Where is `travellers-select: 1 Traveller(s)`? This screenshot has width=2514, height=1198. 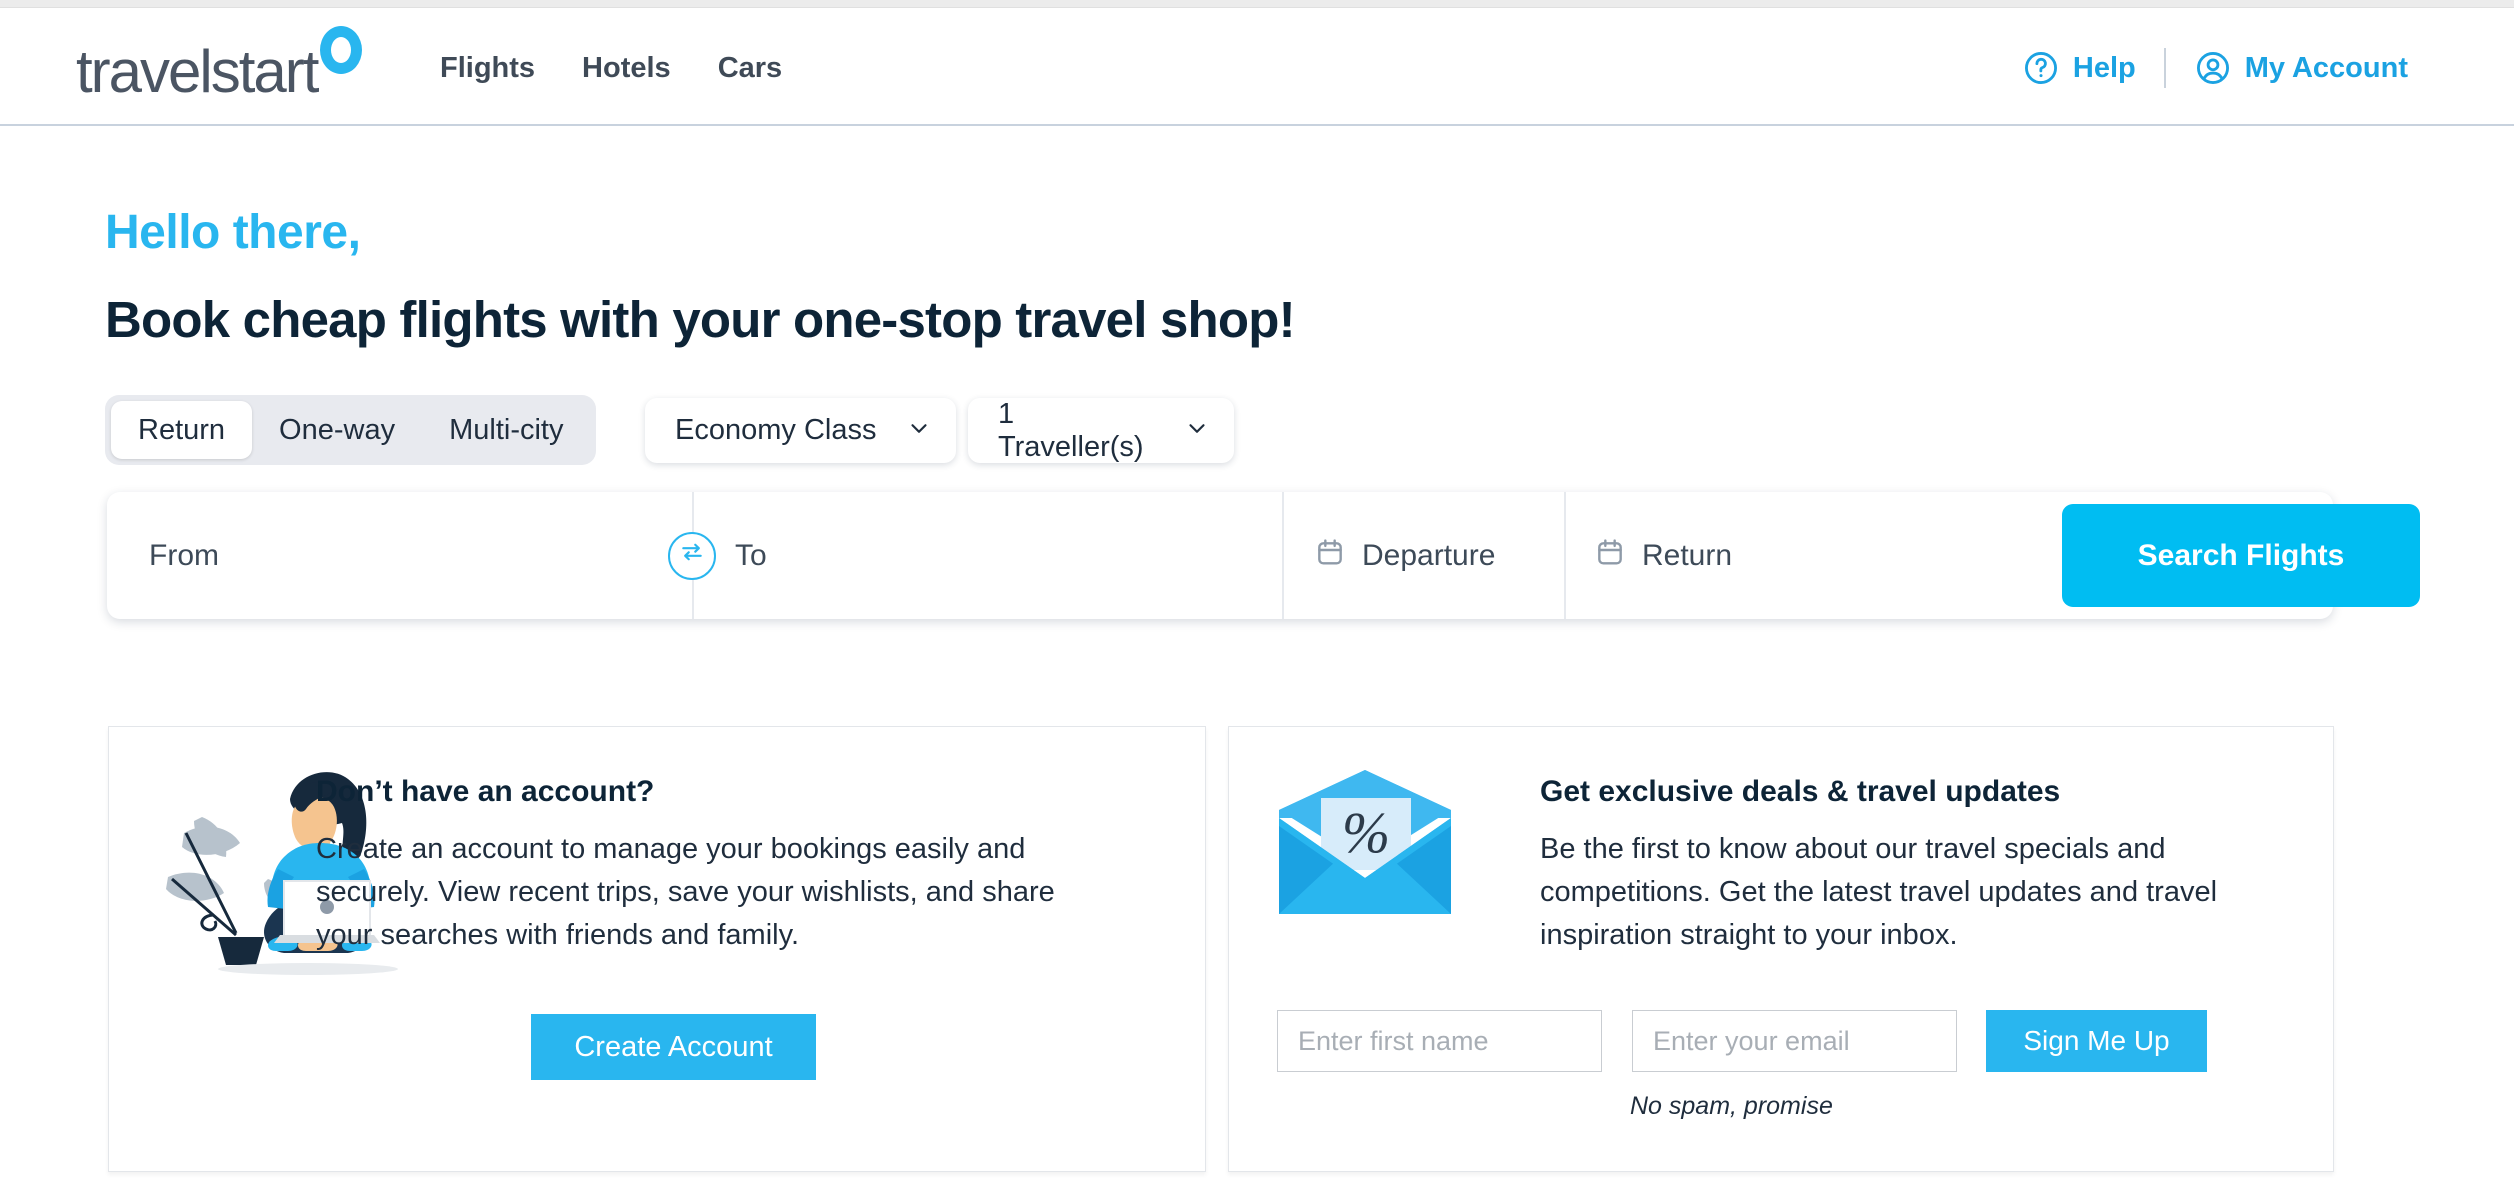
travellers-select: 1 Traveller(s) is located at coordinates (1101, 430).